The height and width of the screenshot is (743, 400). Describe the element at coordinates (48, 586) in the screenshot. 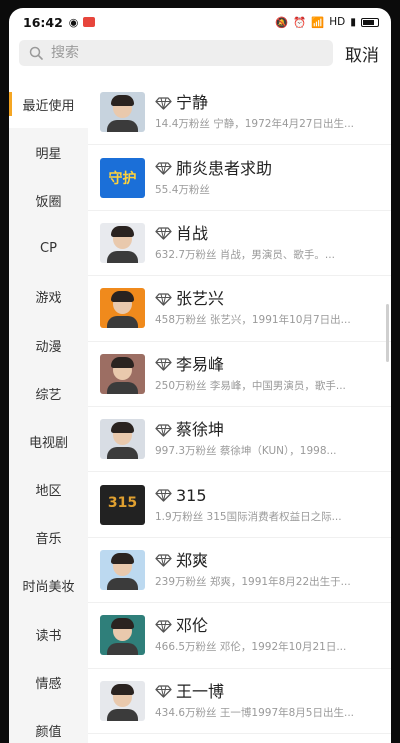

I see `sidebar-item-10: 时尚美妆` at that location.